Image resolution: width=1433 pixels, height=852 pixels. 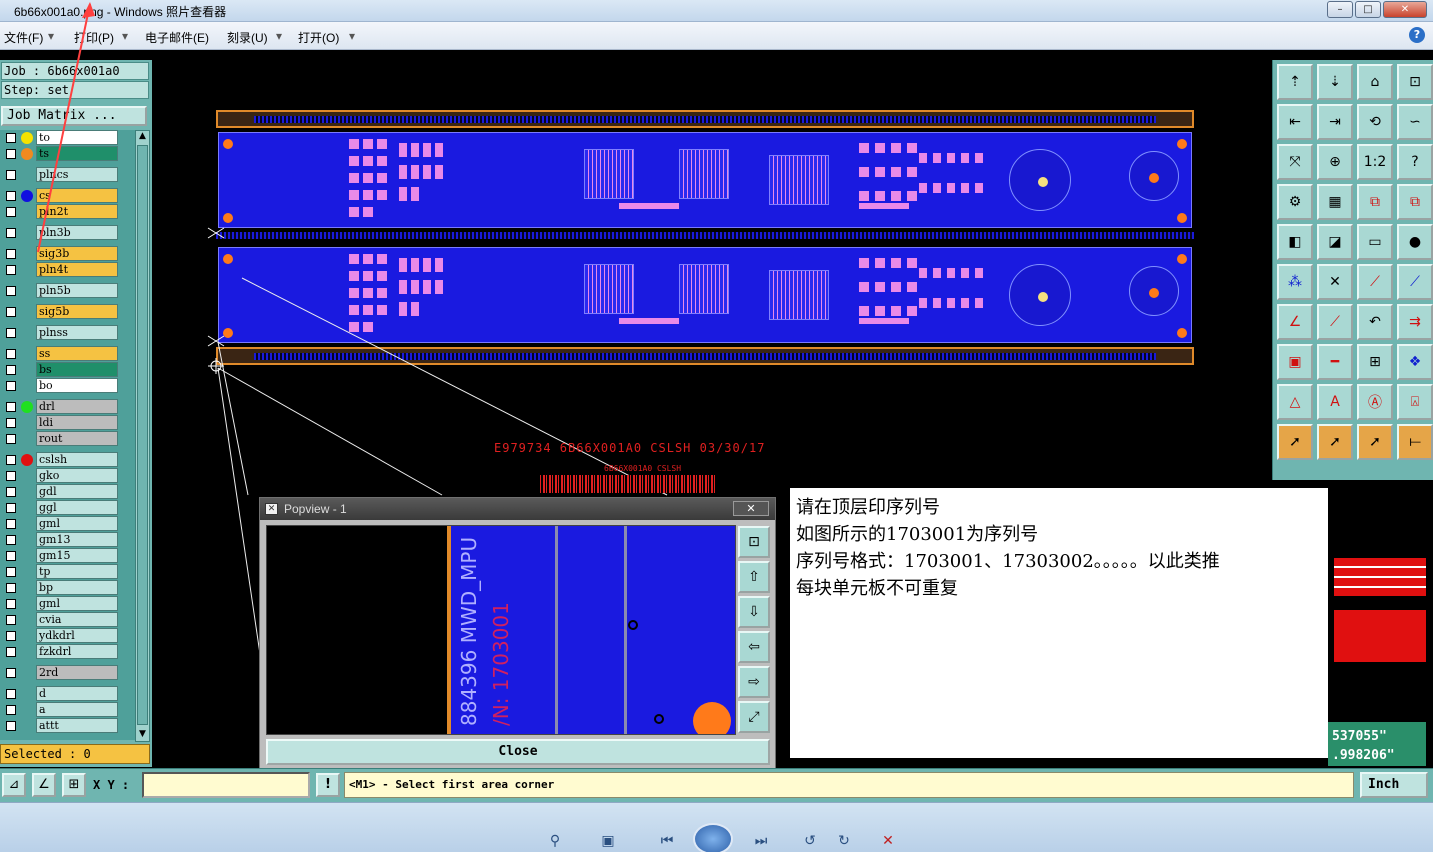 I want to click on connect-icon: ⟝, so click(x=1415, y=442).